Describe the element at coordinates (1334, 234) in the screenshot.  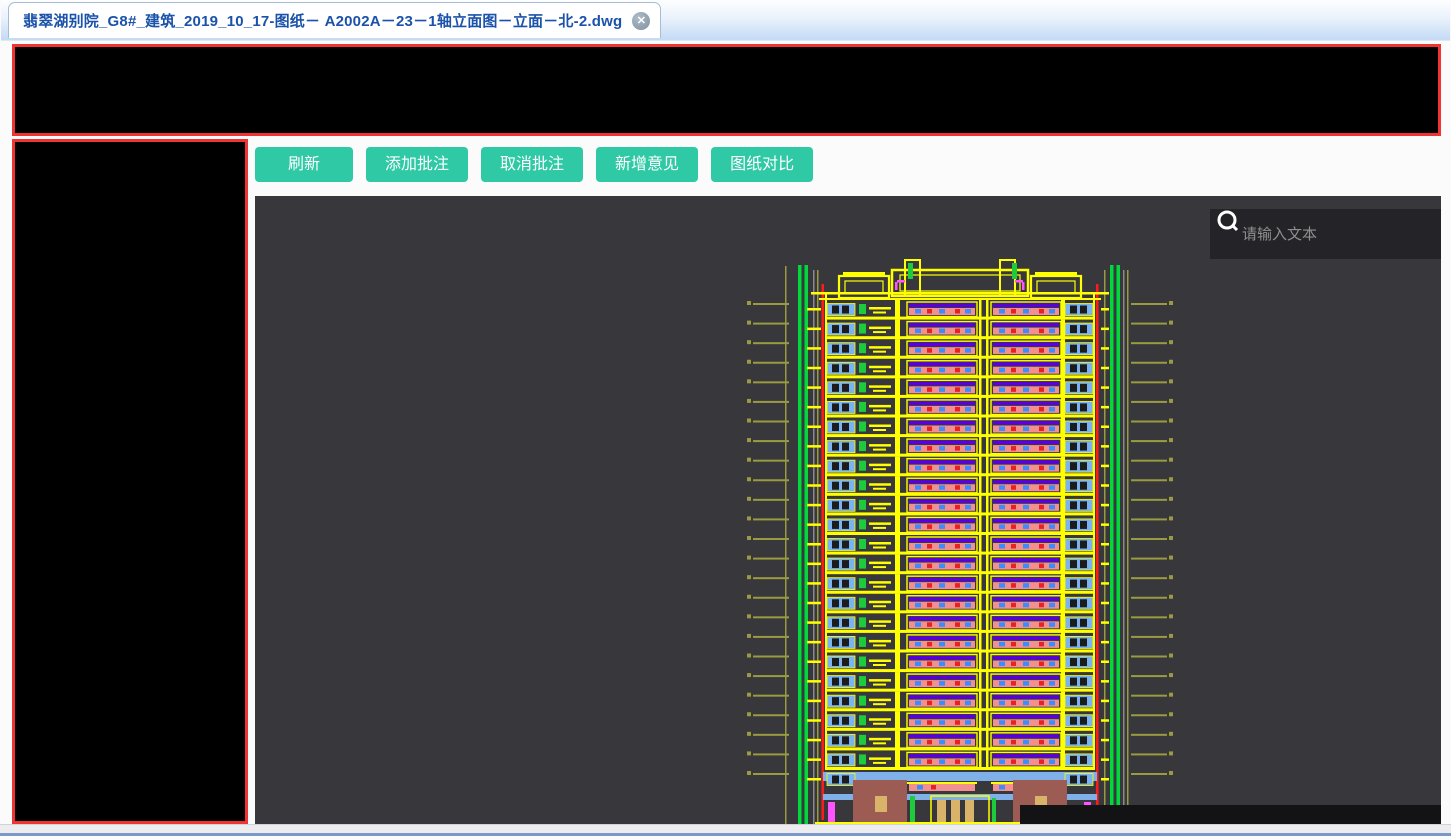
I see `search-input` at that location.